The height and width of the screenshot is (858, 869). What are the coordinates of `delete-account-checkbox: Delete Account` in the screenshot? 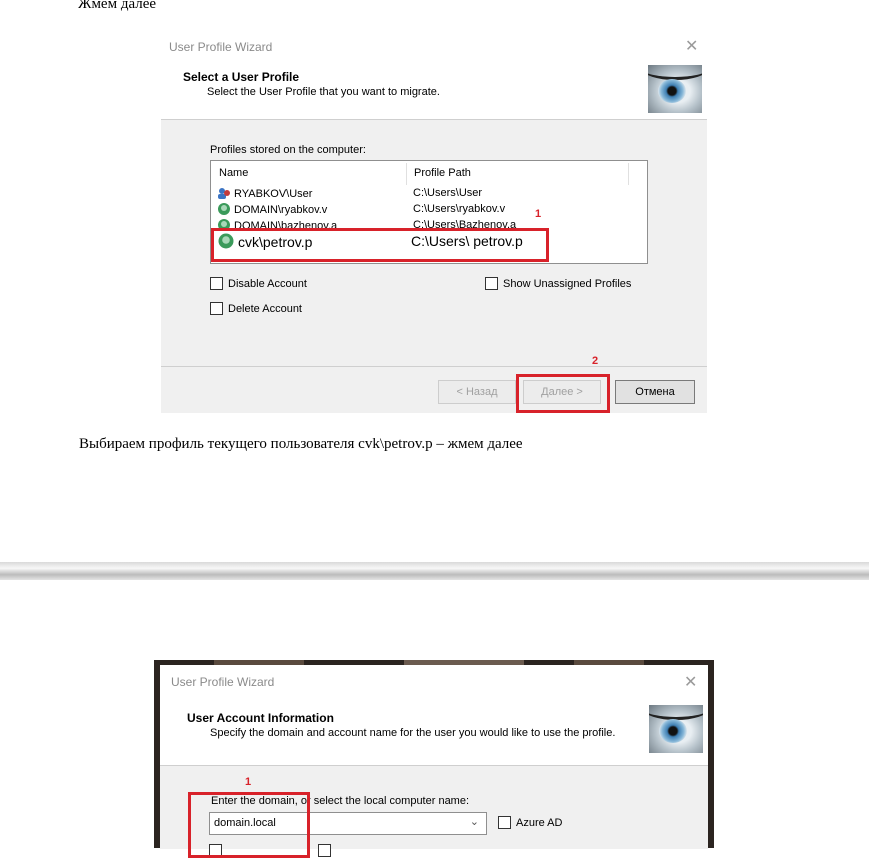 It's located at (256, 308).